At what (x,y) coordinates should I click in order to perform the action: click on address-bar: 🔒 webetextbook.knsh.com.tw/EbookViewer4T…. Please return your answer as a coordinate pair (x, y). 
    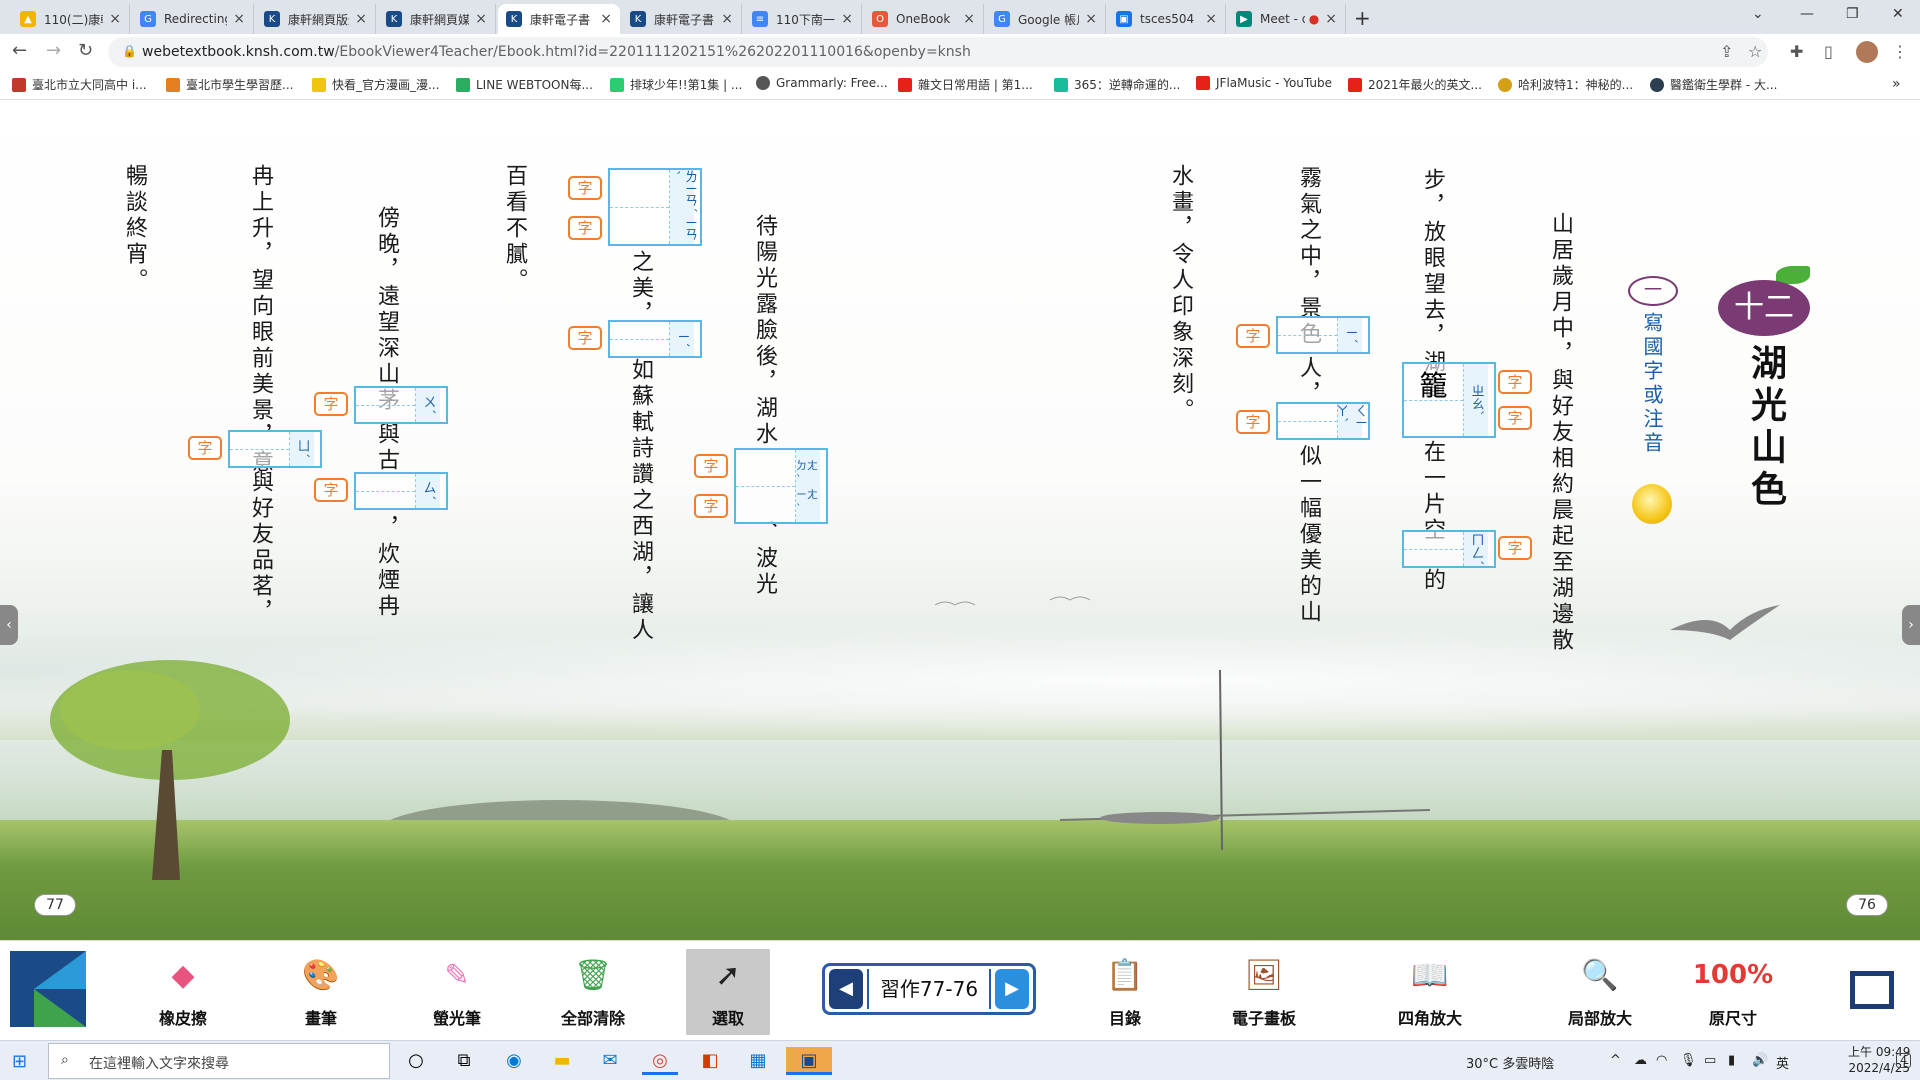
    Looking at the image, I should click on (938, 52).